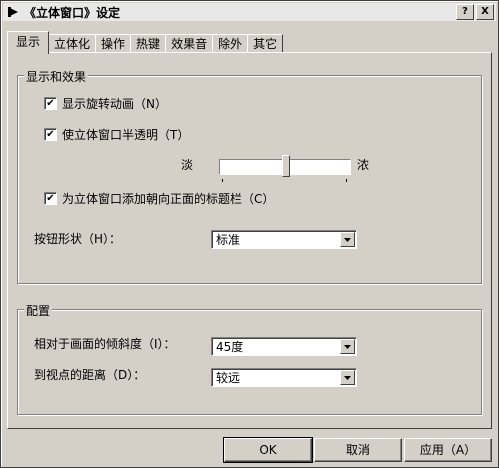 This screenshot has width=499, height=468. I want to click on tab-3d: 立体化, so click(72, 43).